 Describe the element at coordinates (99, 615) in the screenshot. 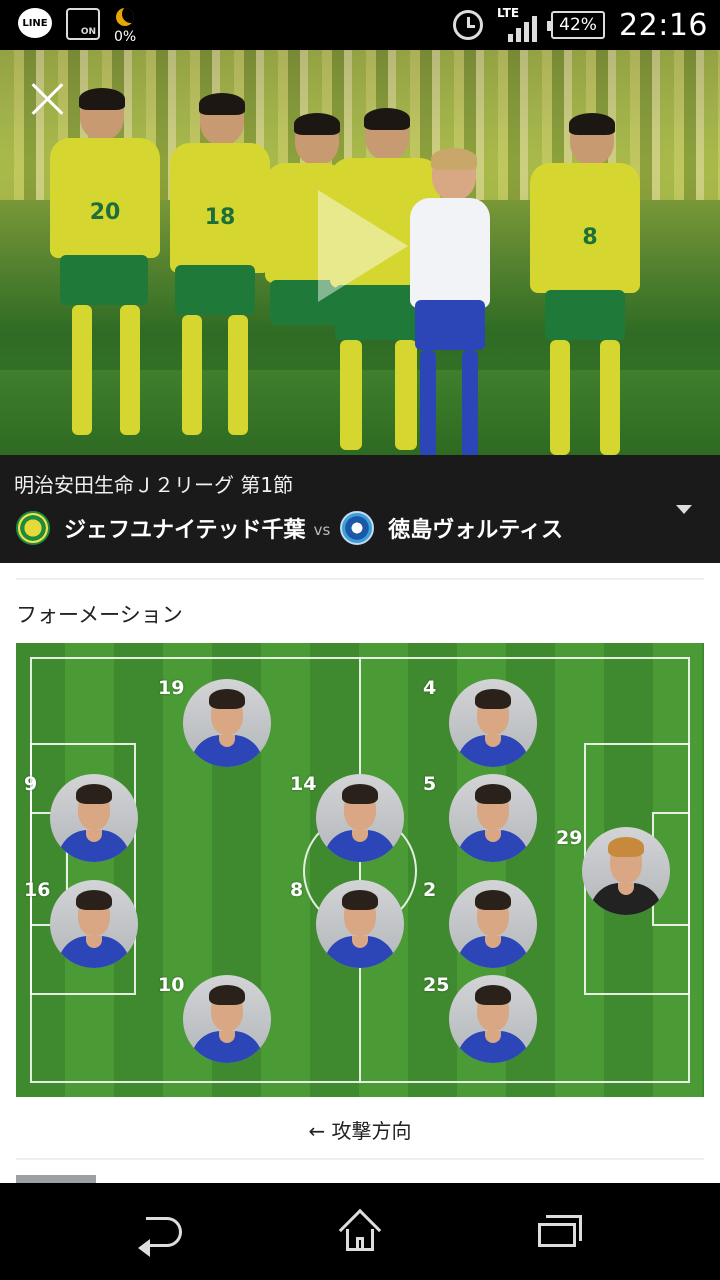

I see `section-title: フォーメーション` at that location.